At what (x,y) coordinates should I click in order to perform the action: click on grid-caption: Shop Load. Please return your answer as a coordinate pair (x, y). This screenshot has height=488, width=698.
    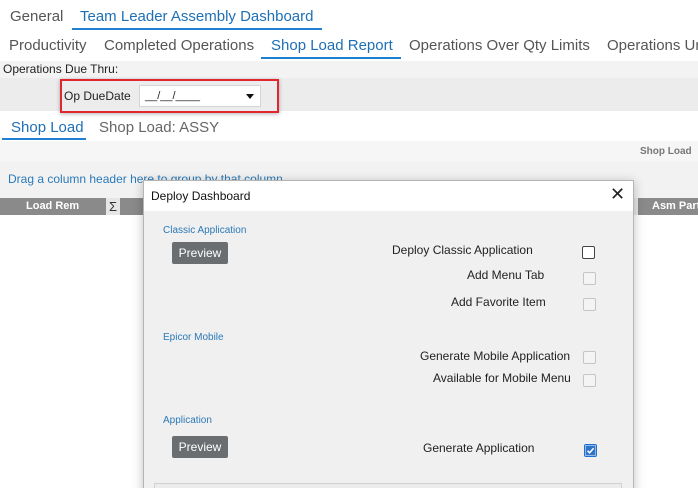
    Looking at the image, I should click on (666, 151).